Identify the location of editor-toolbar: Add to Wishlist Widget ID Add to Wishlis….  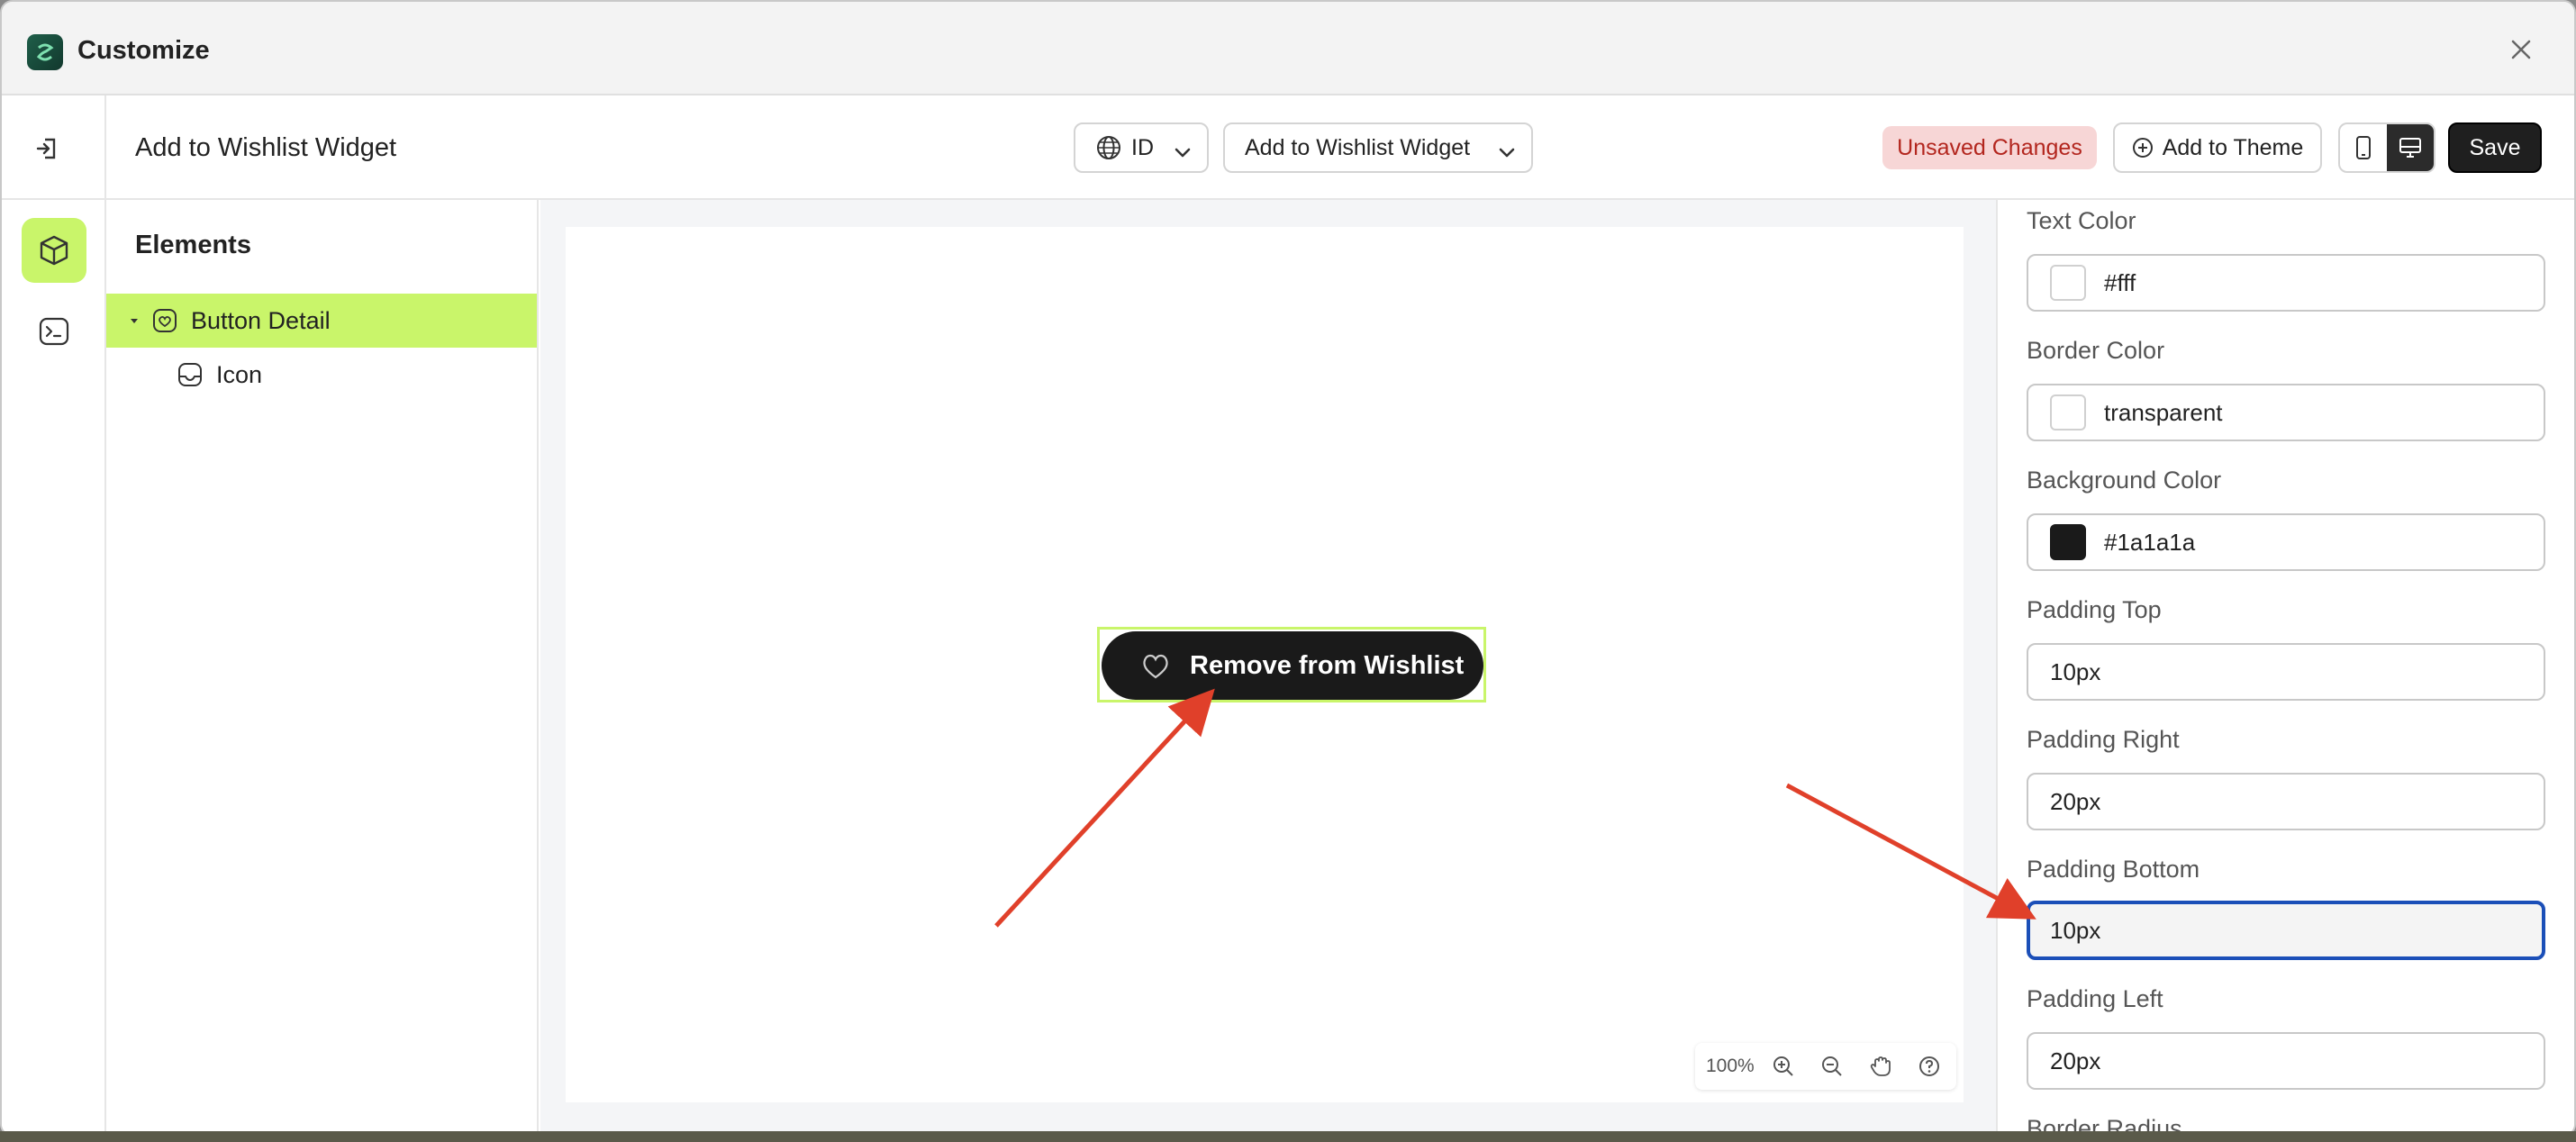
(1288, 147).